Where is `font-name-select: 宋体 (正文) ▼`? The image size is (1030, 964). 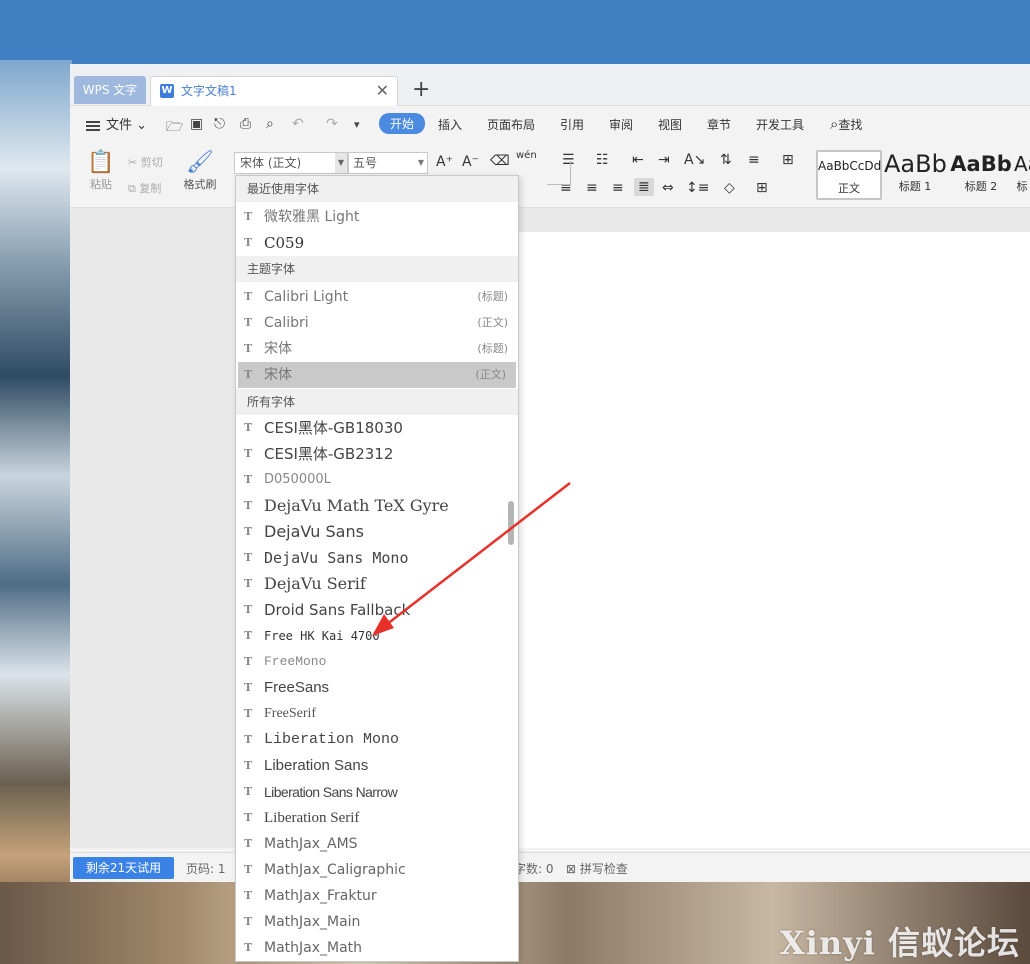
font-name-select: 宋体 (正文) ▼ is located at coordinates (291, 163).